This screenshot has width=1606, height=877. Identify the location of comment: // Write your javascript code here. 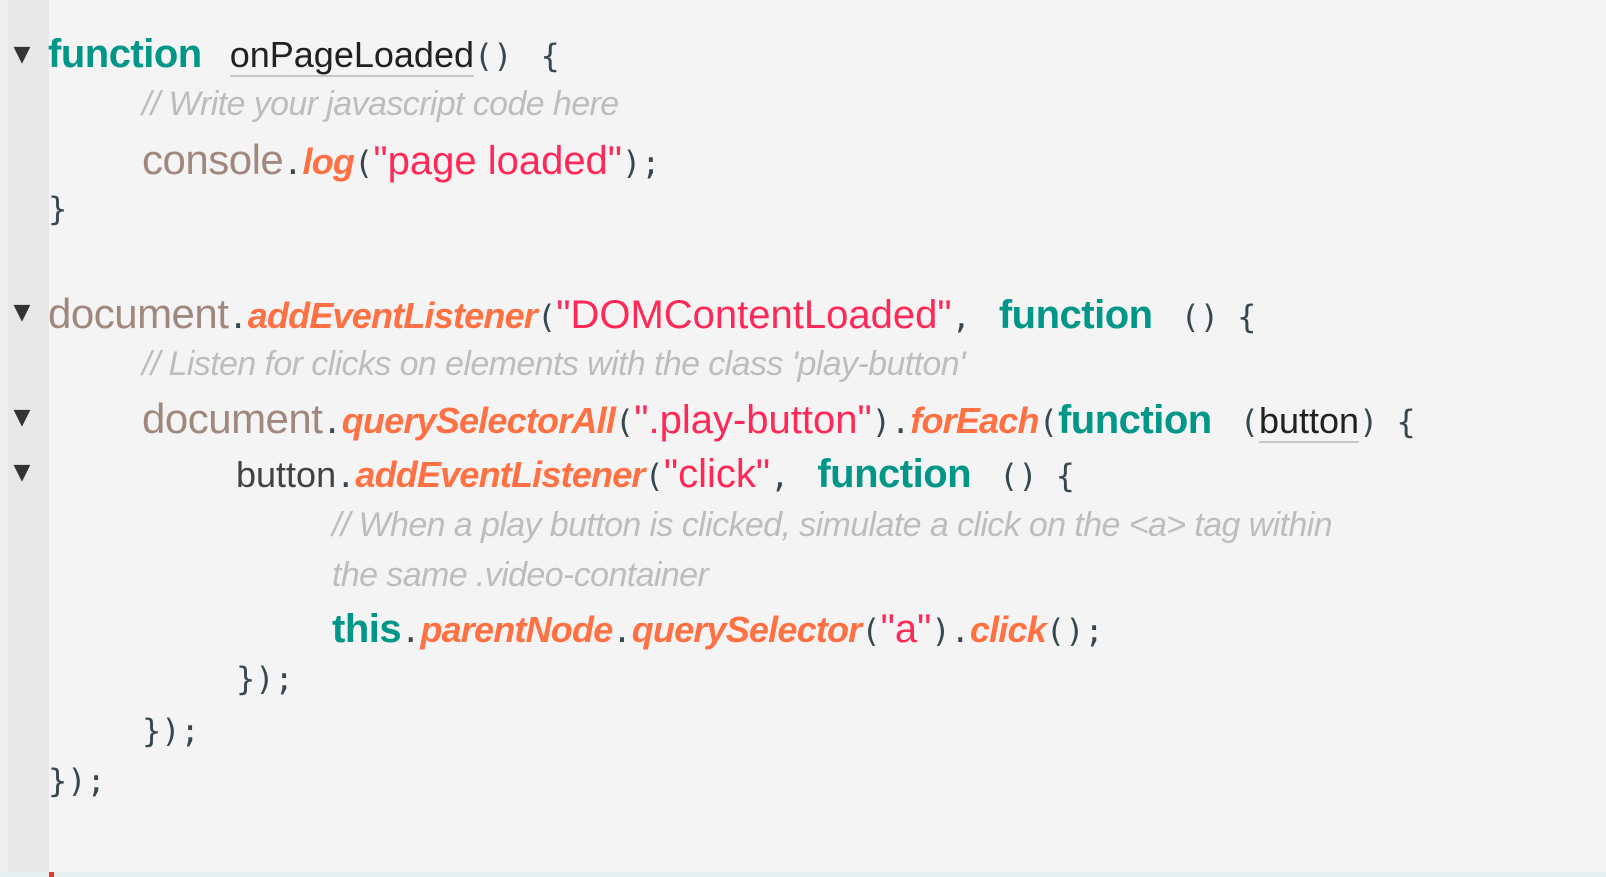
(380, 104).